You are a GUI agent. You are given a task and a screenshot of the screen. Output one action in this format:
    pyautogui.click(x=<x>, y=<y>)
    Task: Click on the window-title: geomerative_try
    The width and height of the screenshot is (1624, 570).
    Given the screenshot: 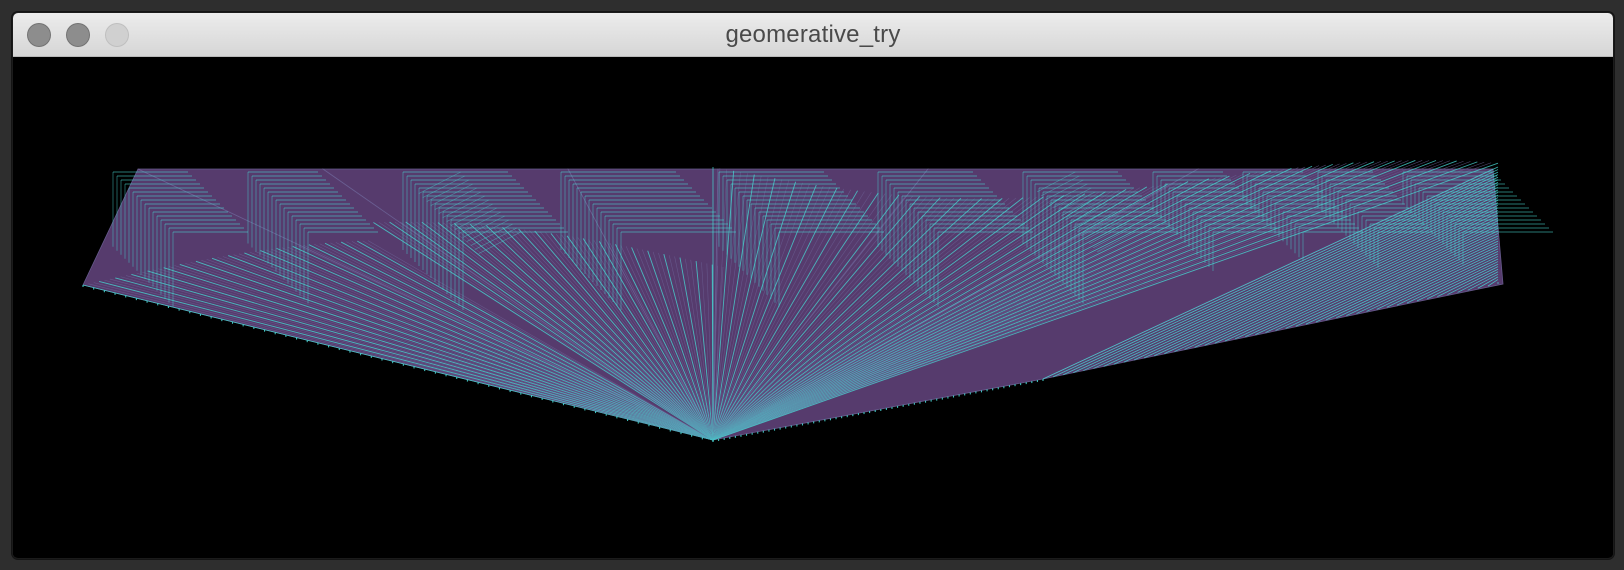 What is the action you would take?
    pyautogui.click(x=813, y=34)
    